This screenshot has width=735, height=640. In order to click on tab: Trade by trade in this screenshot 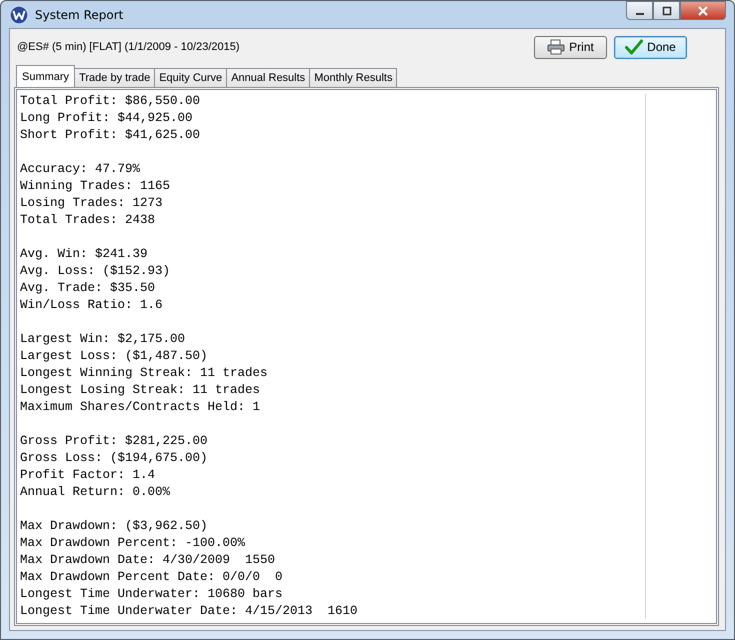, I will do `click(115, 77)`.